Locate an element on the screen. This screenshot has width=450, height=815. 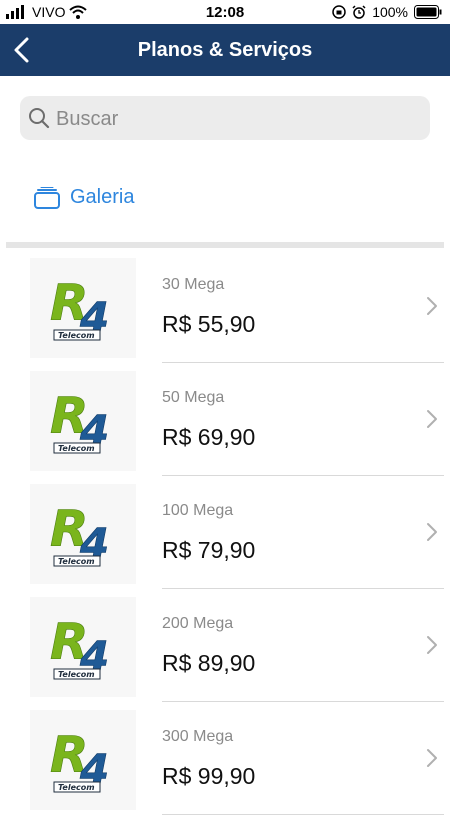
status-right: 100% is located at coordinates (387, 12).